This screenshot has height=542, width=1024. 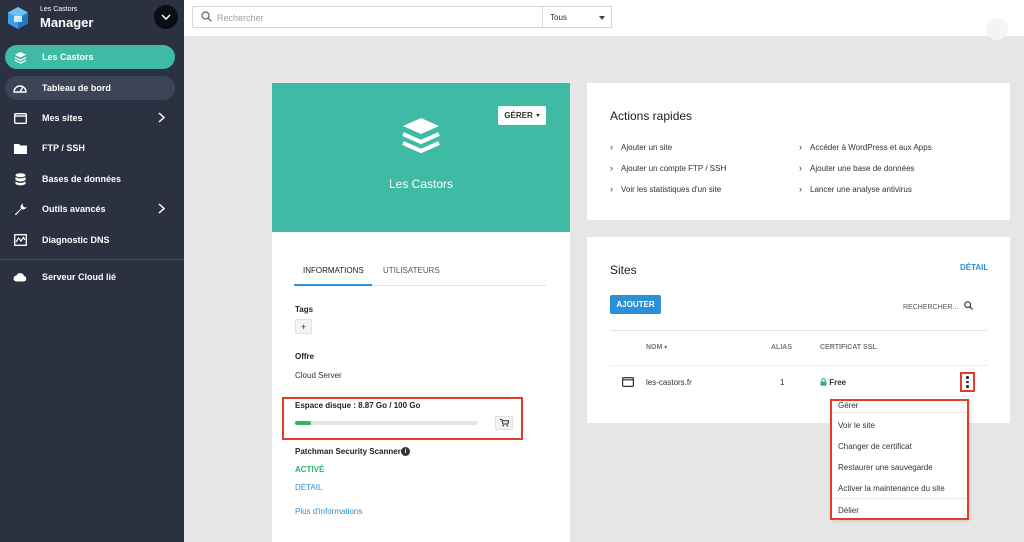 I want to click on filter-value: Tous, so click(x=558, y=17).